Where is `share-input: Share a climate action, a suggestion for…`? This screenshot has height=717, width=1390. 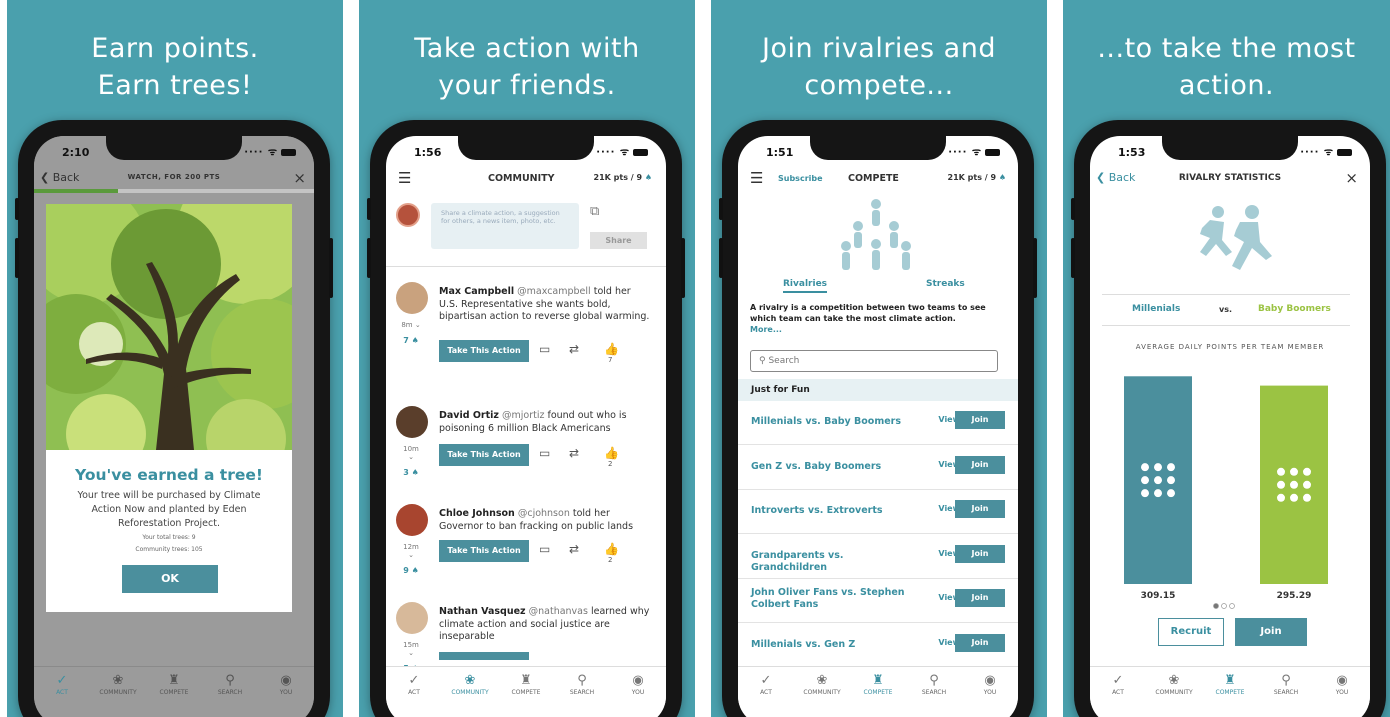 share-input: Share a climate action, a suggestion for… is located at coordinates (505, 226).